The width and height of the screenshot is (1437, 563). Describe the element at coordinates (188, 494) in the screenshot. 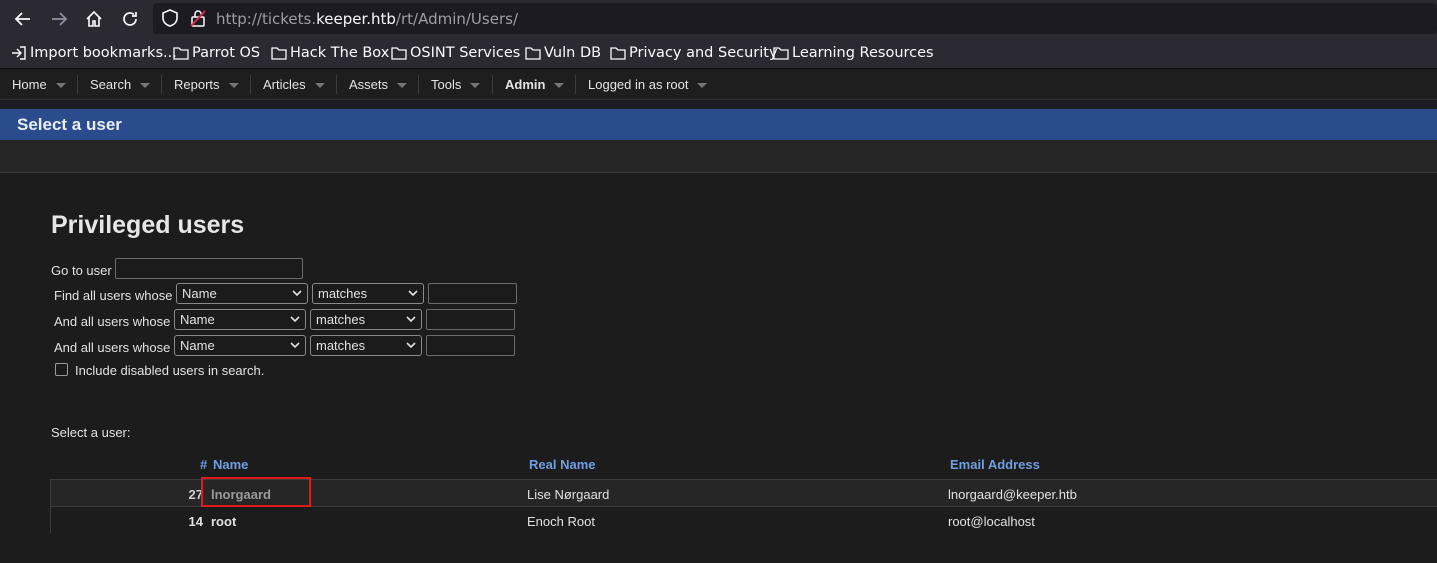

I see `user-id: 27` at that location.